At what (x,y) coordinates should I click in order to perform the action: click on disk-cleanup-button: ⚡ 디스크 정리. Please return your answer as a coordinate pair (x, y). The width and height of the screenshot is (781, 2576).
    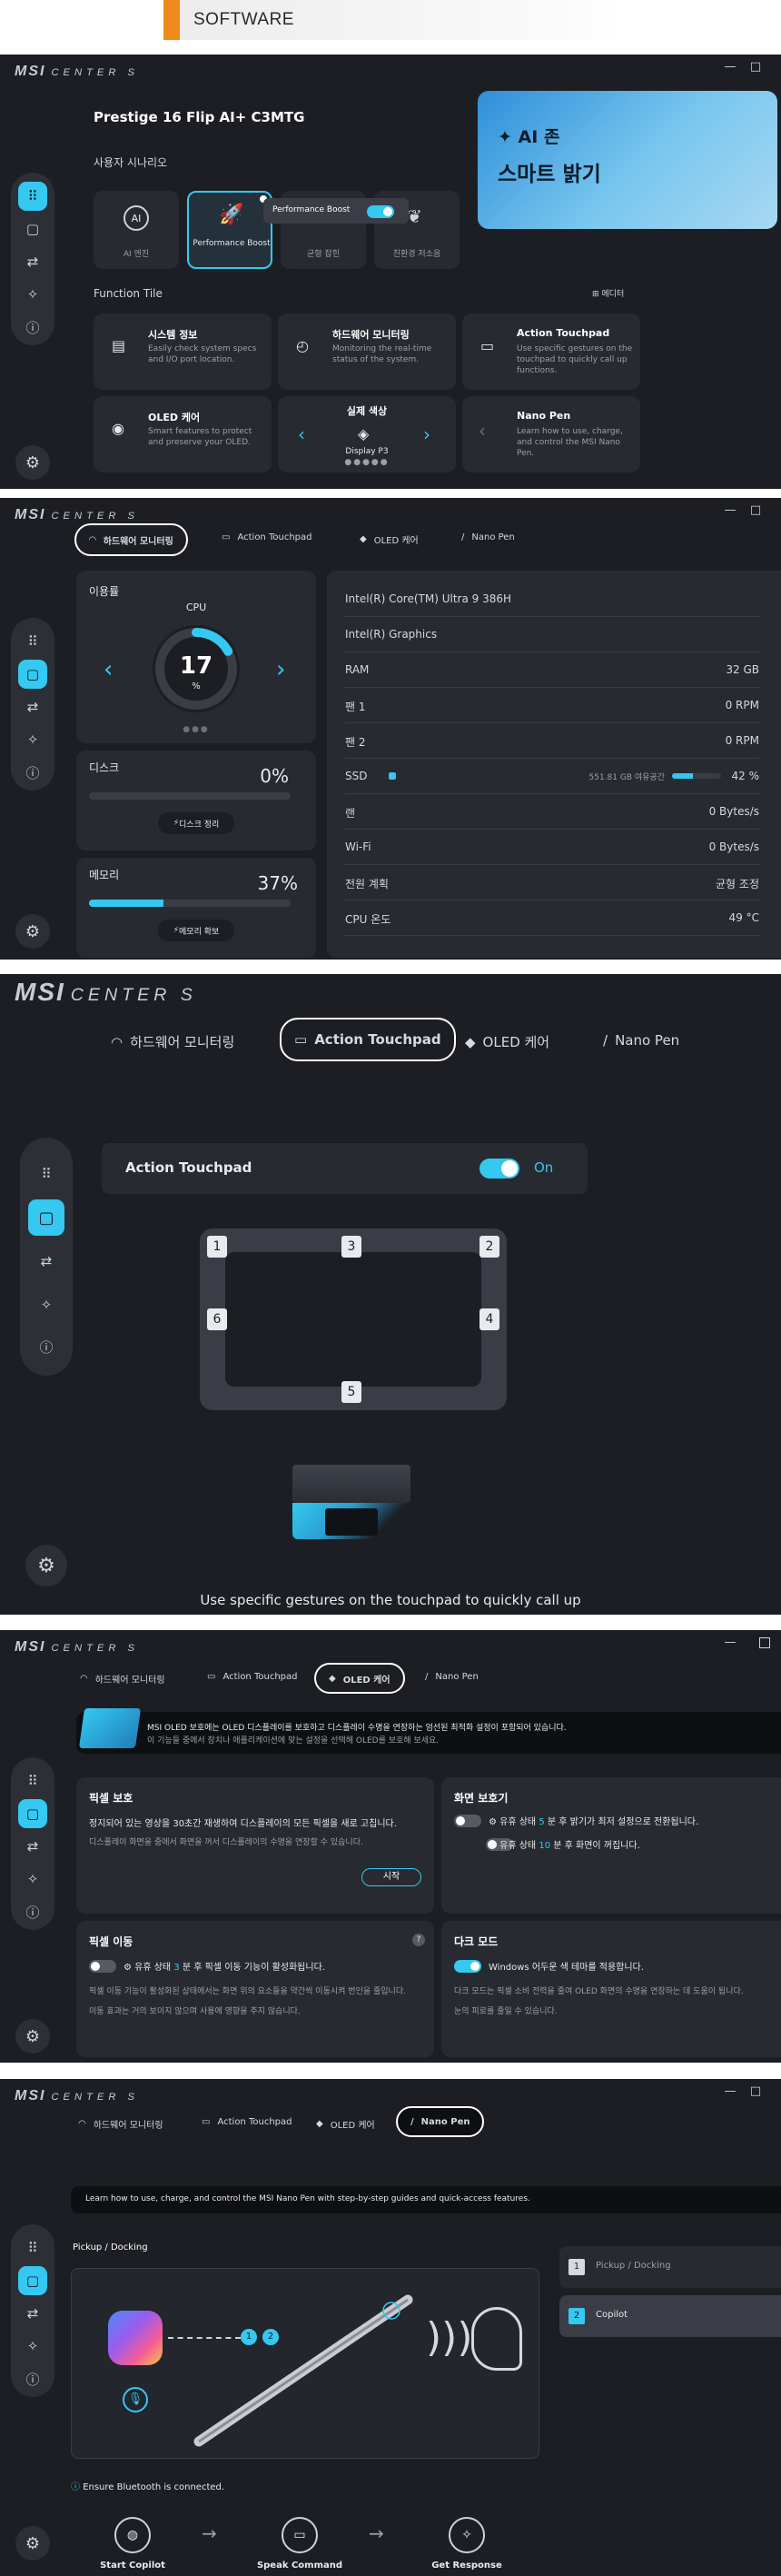
    Looking at the image, I should click on (196, 823).